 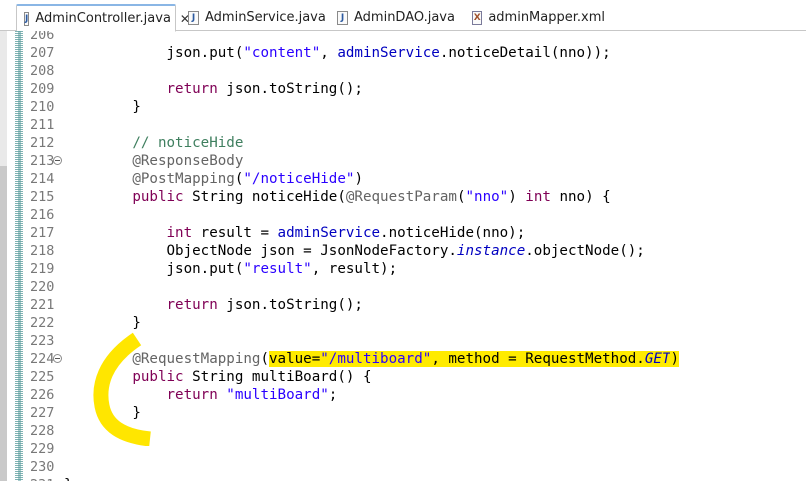 I want to click on code-token: ,, so click(x=329, y=53).